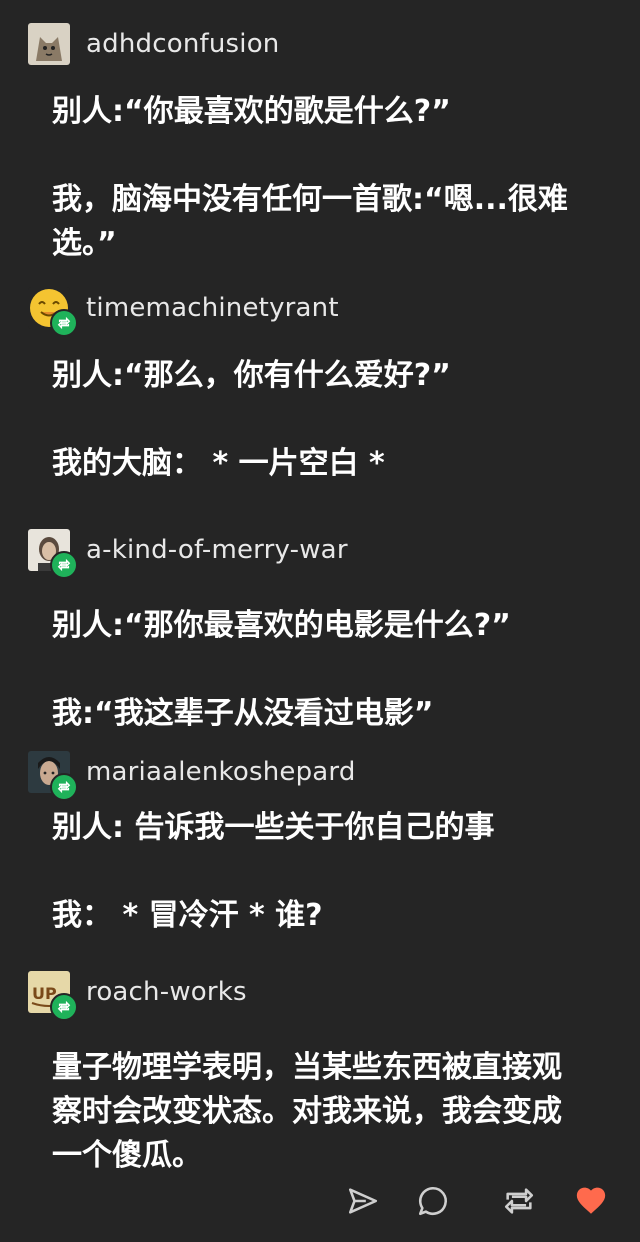  What do you see at coordinates (320, 1200) in the screenshot?
I see `post-actions` at bounding box center [320, 1200].